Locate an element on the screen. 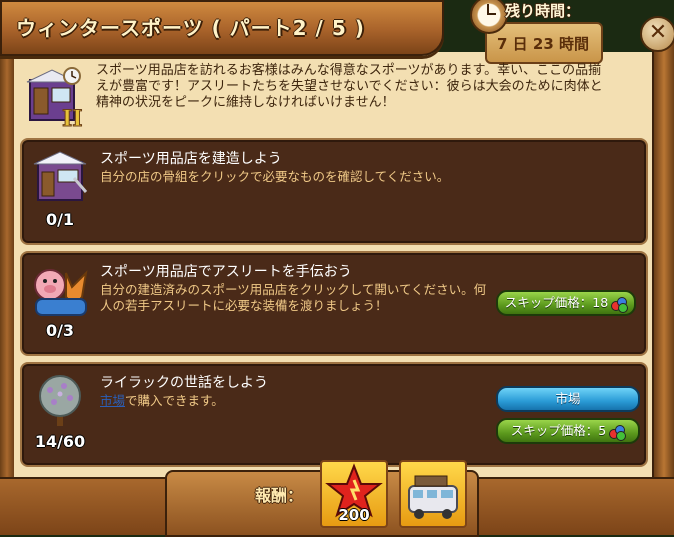 This screenshot has height=537, width=674. task-progress: 0/3 is located at coordinates (60, 330).